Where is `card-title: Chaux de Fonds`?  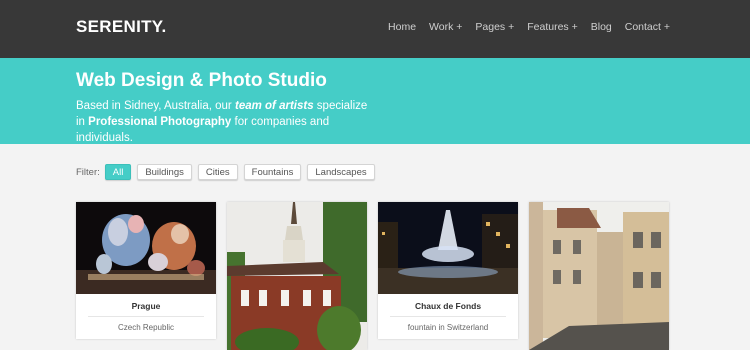
card-title: Chaux de Fonds is located at coordinates (448, 305).